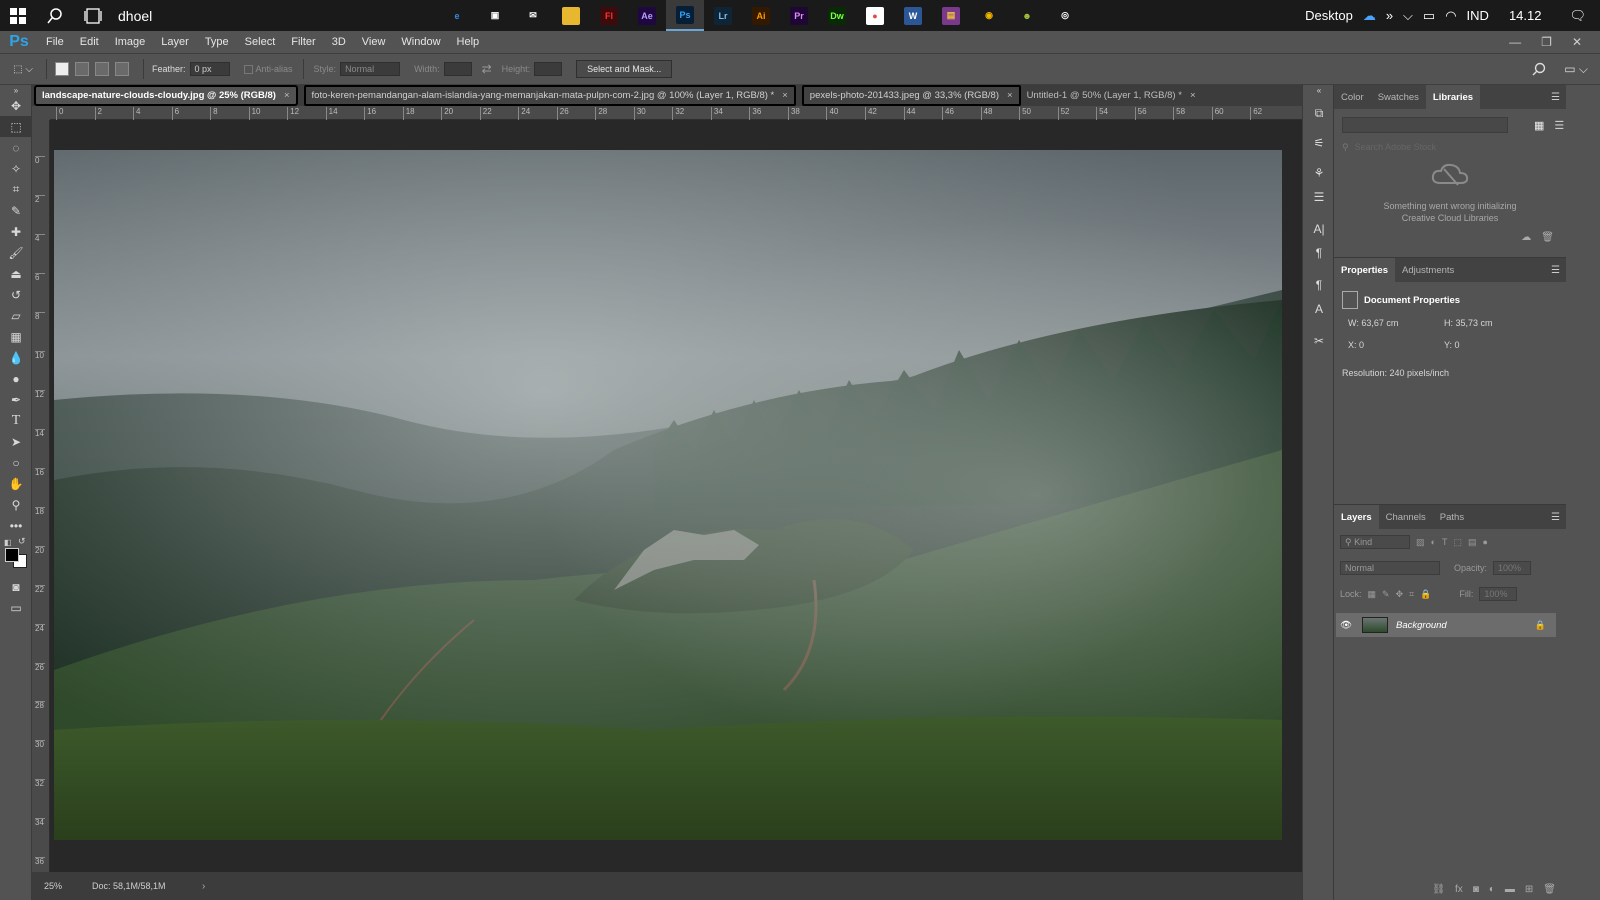 This screenshot has width=1600, height=900. I want to click on wifi-icon: ◠, so click(1450, 16).